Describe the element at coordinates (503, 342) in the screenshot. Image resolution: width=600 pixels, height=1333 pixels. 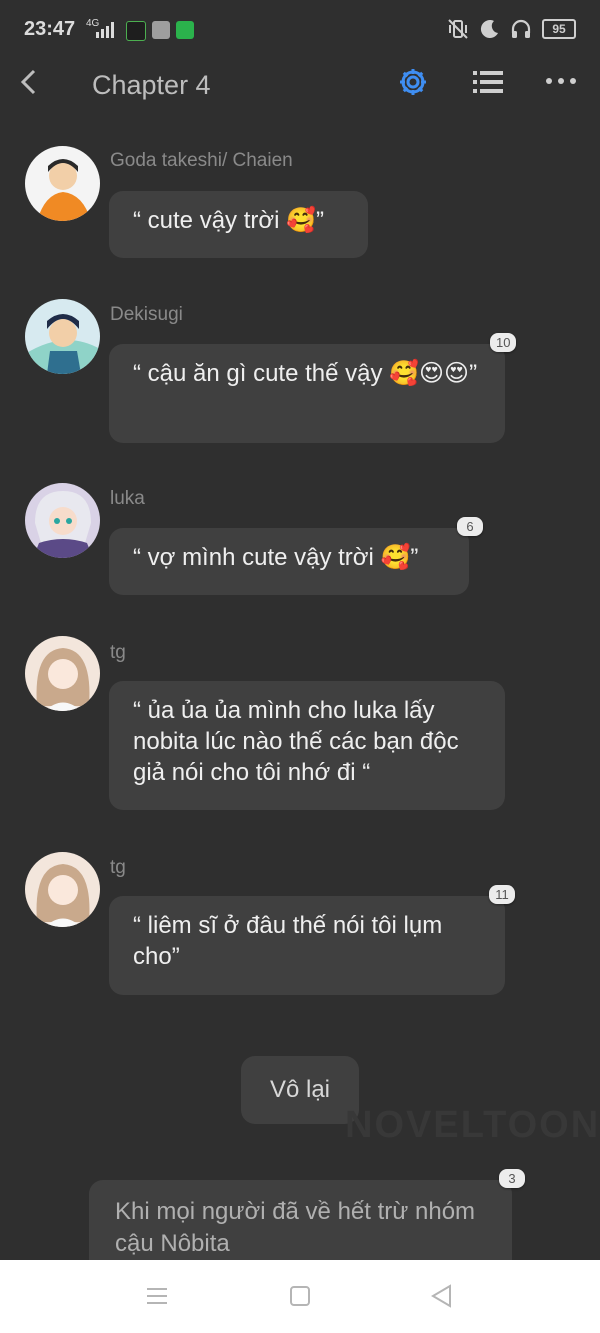
I see `comment-count-badge: 10` at that location.